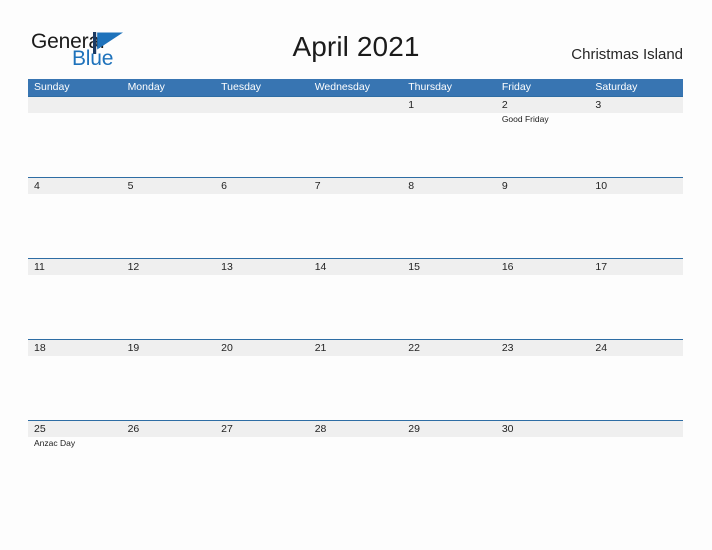 The width and height of the screenshot is (712, 550). What do you see at coordinates (227, 267) in the screenshot?
I see `day-number: 13` at bounding box center [227, 267].